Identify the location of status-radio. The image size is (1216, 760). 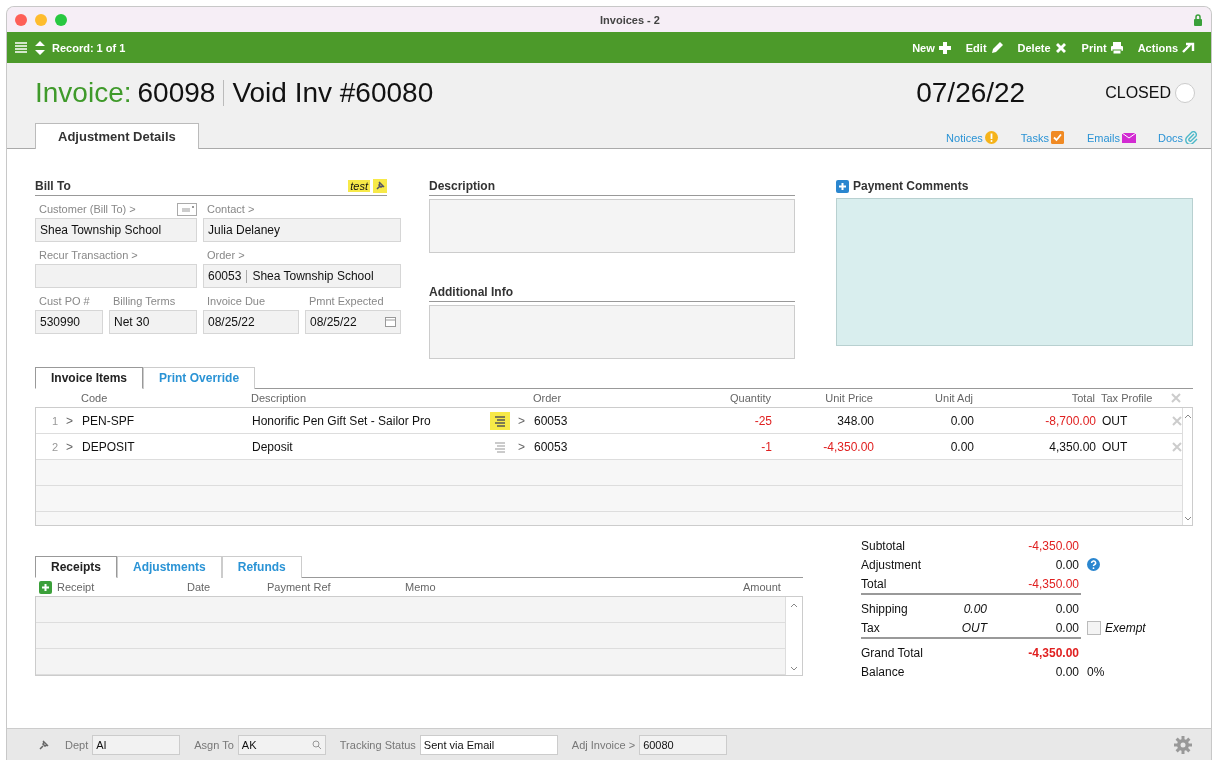
(1185, 93).